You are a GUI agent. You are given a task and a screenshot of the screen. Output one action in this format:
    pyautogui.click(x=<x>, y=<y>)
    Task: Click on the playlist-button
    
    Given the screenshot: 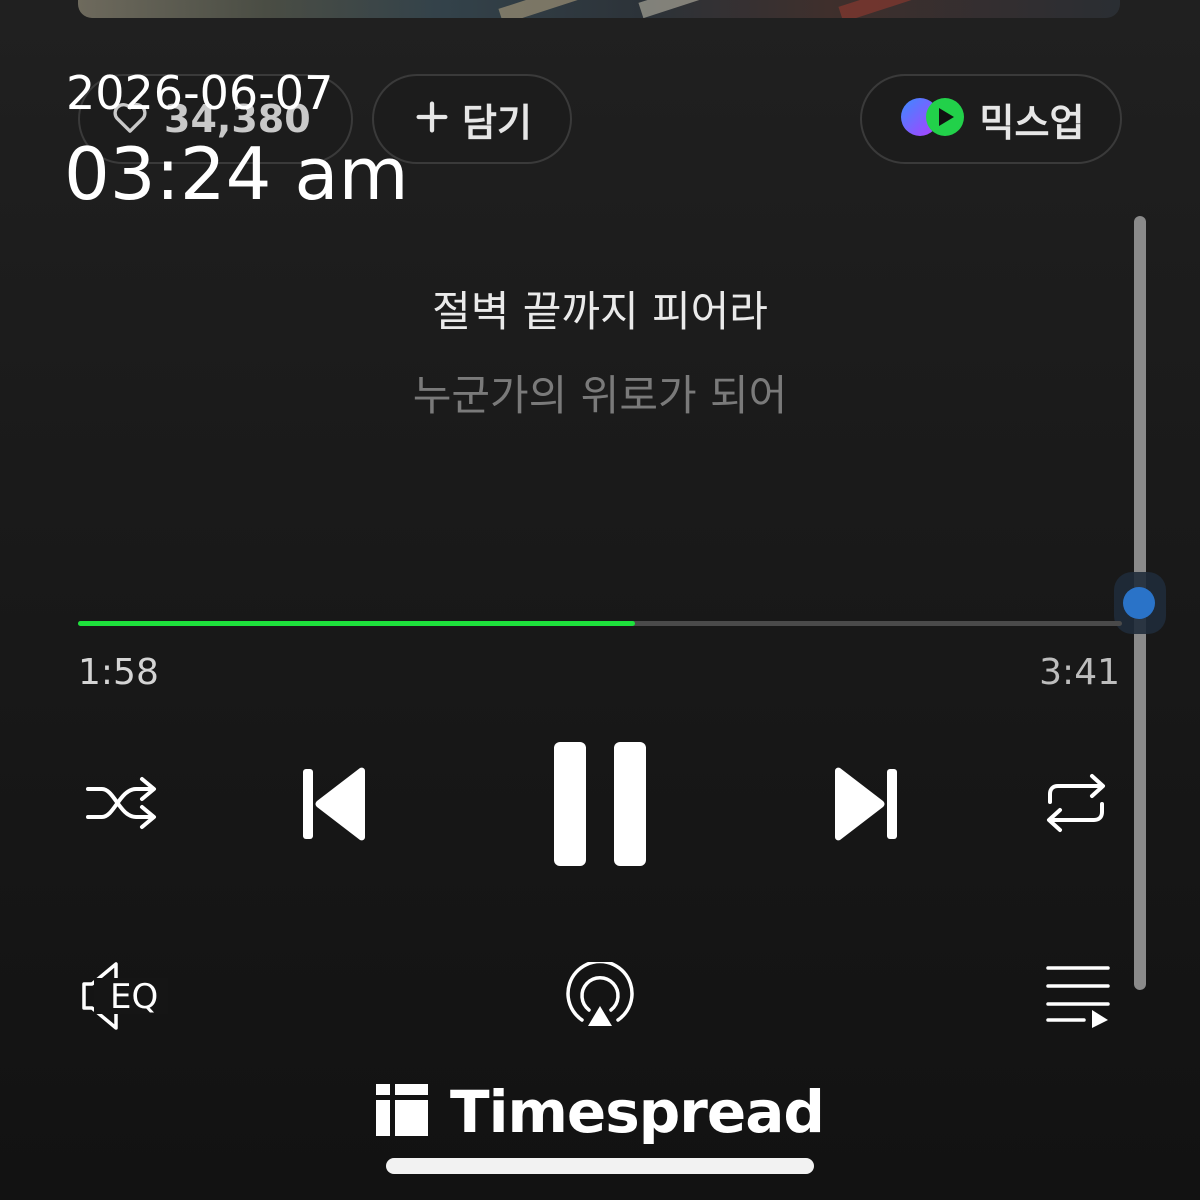 What is the action you would take?
    pyautogui.click(x=1078, y=996)
    